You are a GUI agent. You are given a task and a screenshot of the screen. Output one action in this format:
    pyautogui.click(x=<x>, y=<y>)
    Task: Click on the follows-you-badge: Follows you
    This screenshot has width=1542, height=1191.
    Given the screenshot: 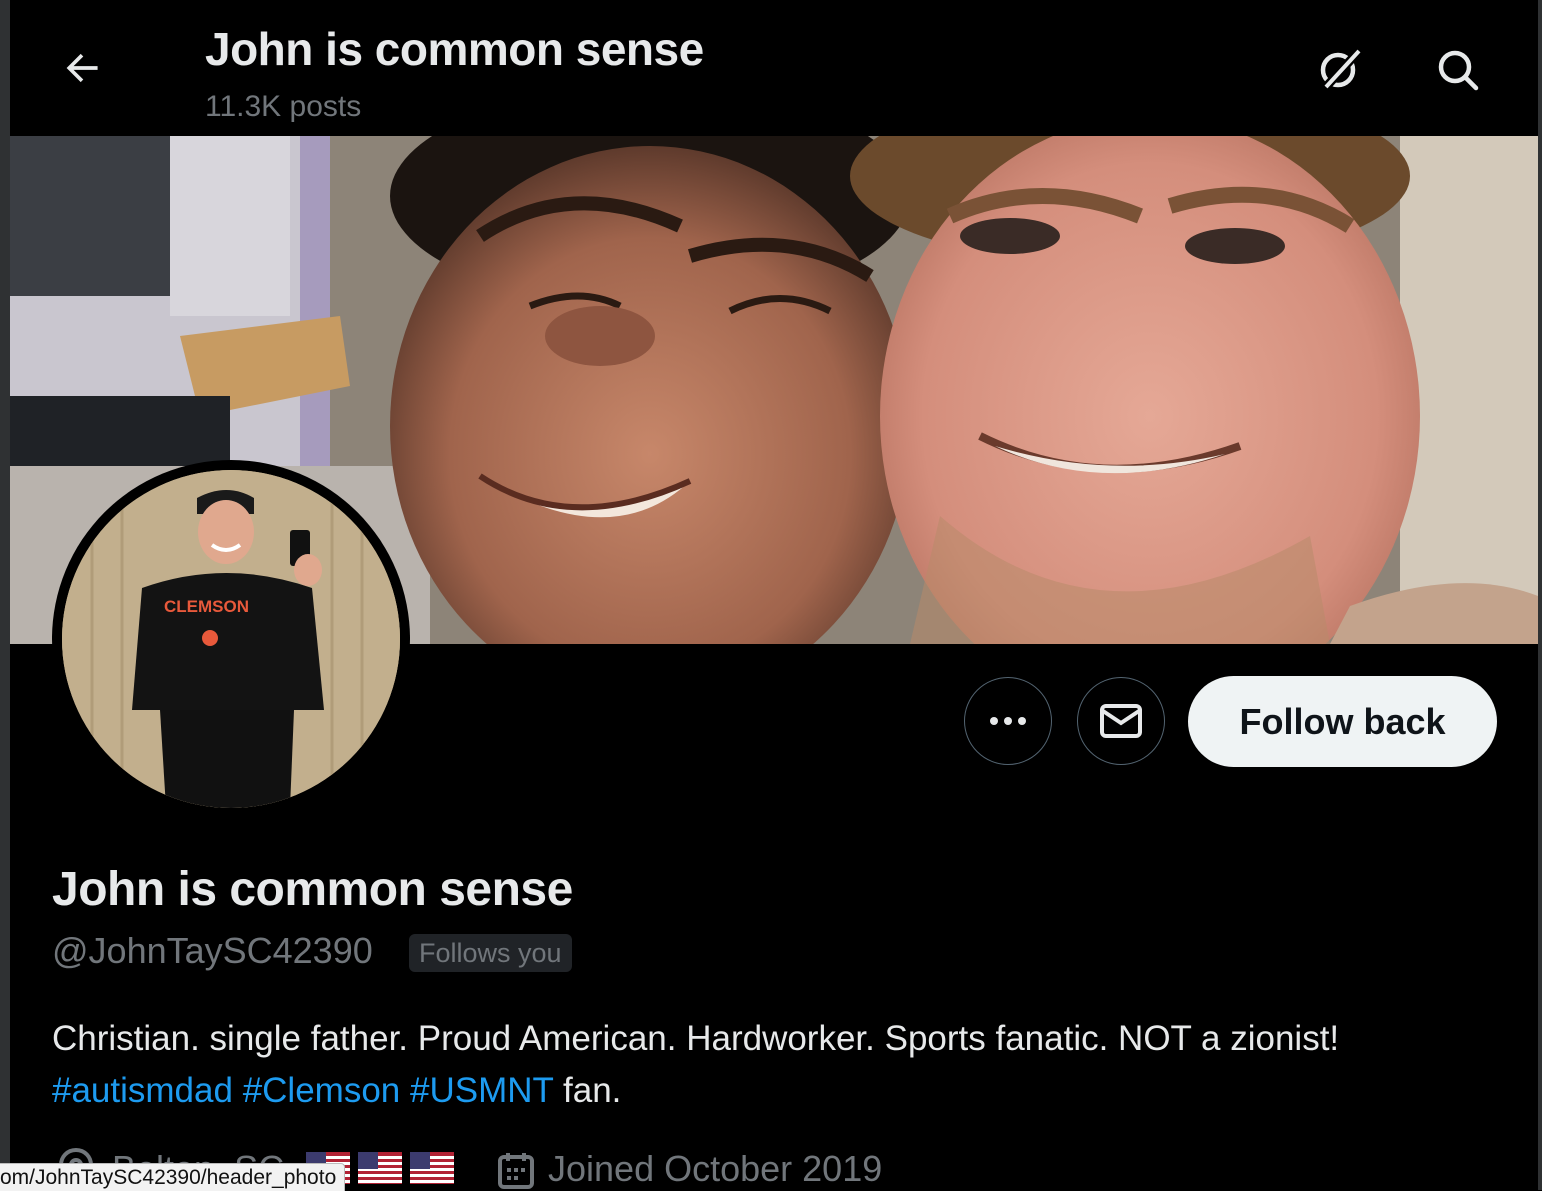 What is the action you would take?
    pyautogui.click(x=490, y=953)
    